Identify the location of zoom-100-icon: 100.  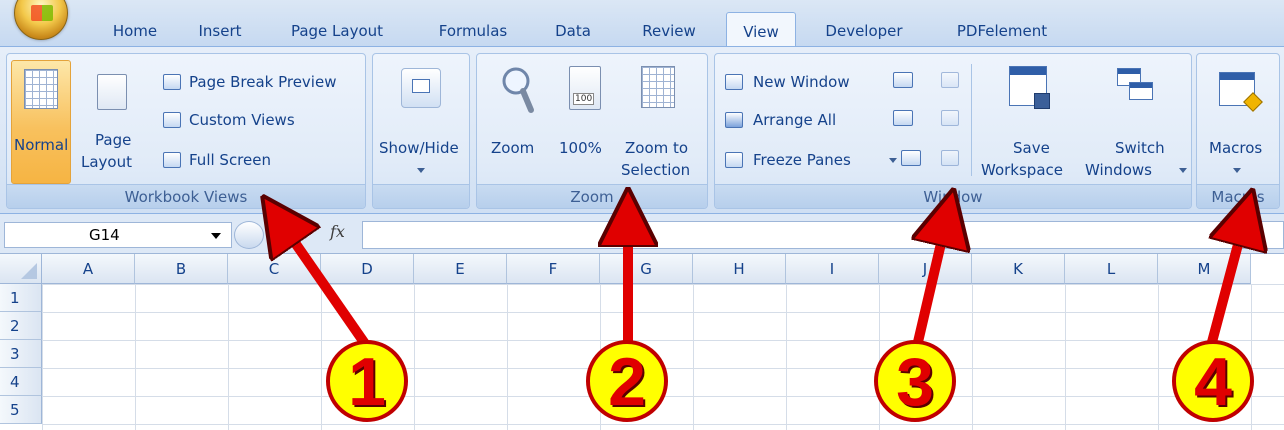
(585, 88).